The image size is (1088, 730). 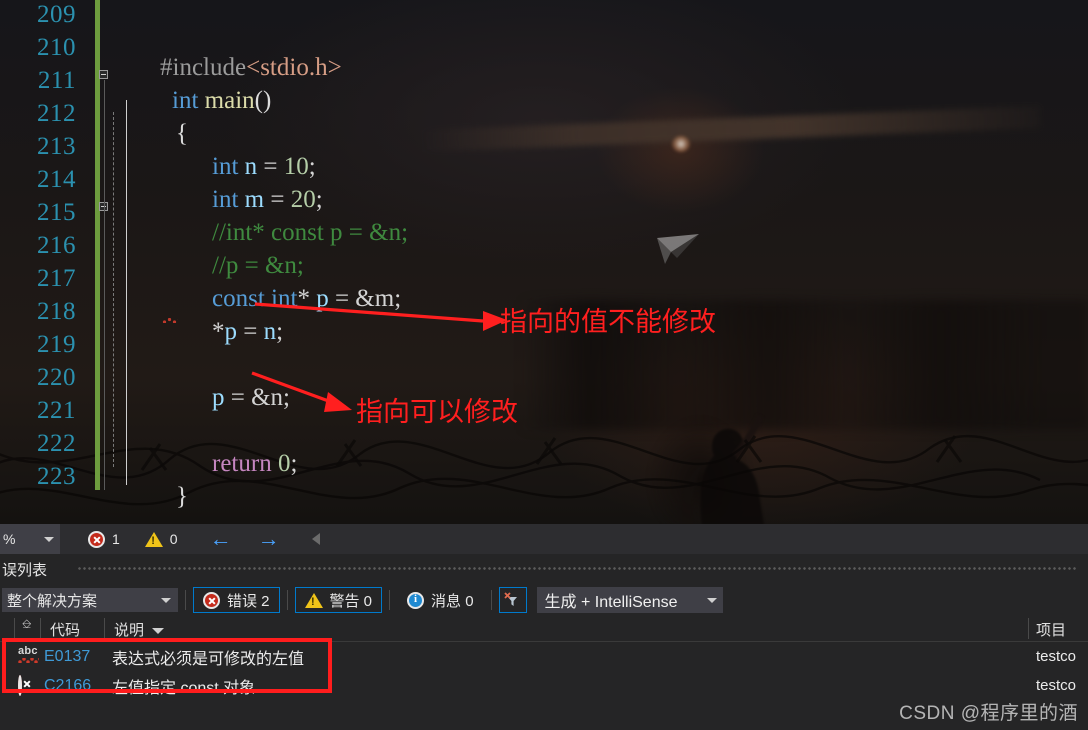 I want to click on line-number: 211, so click(x=56, y=80).